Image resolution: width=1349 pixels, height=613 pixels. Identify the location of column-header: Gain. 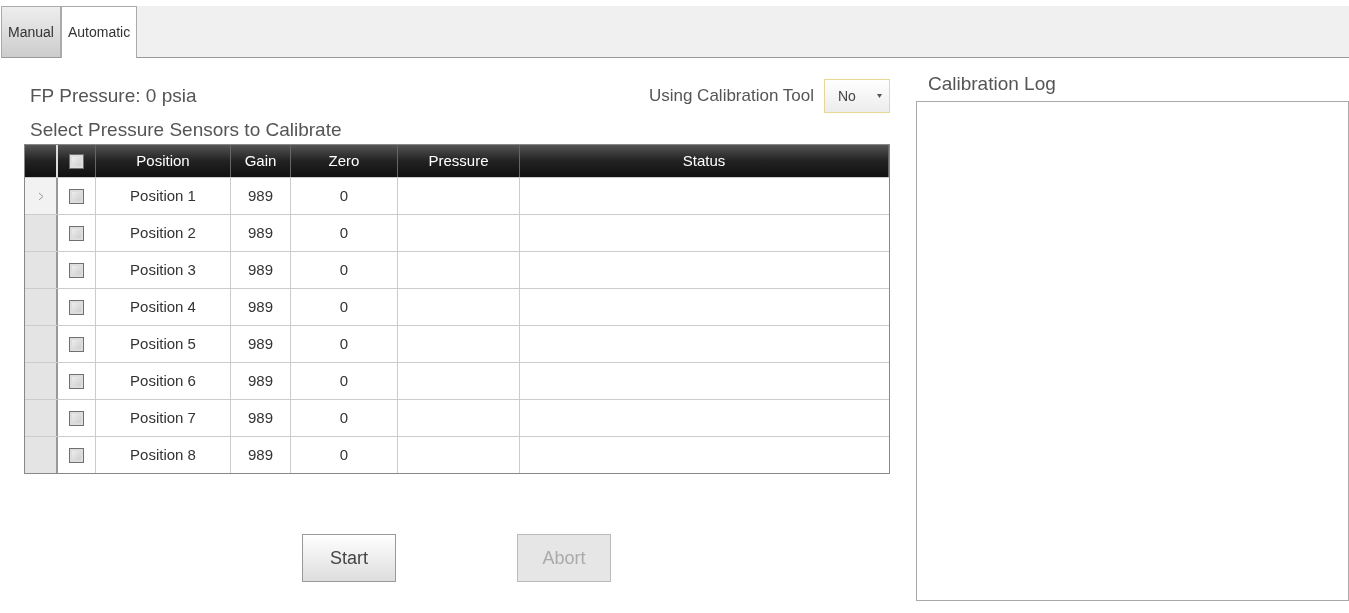
(261, 161).